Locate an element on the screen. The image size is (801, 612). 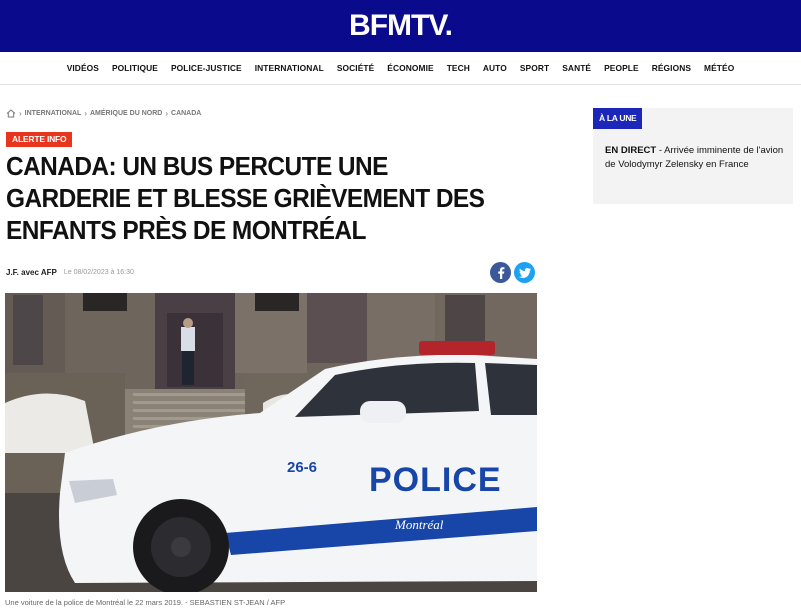
home-icon is located at coordinates (11, 113).